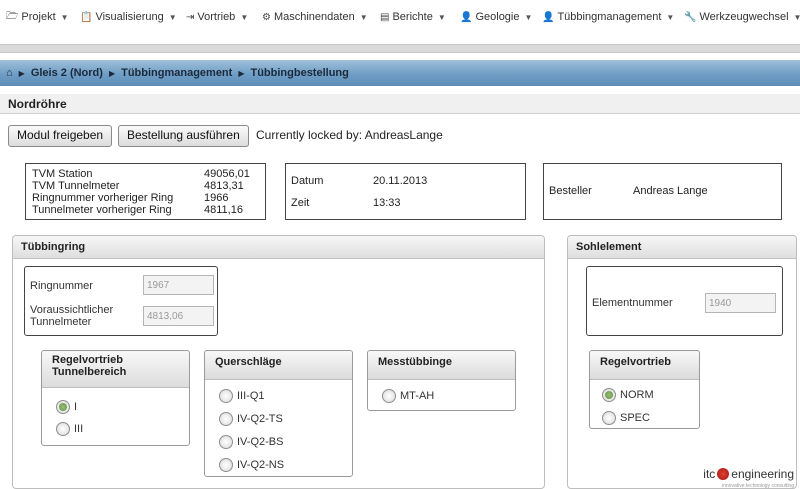  I want to click on breadcrumb-item: Gleis 2 (Nord), so click(67, 73).